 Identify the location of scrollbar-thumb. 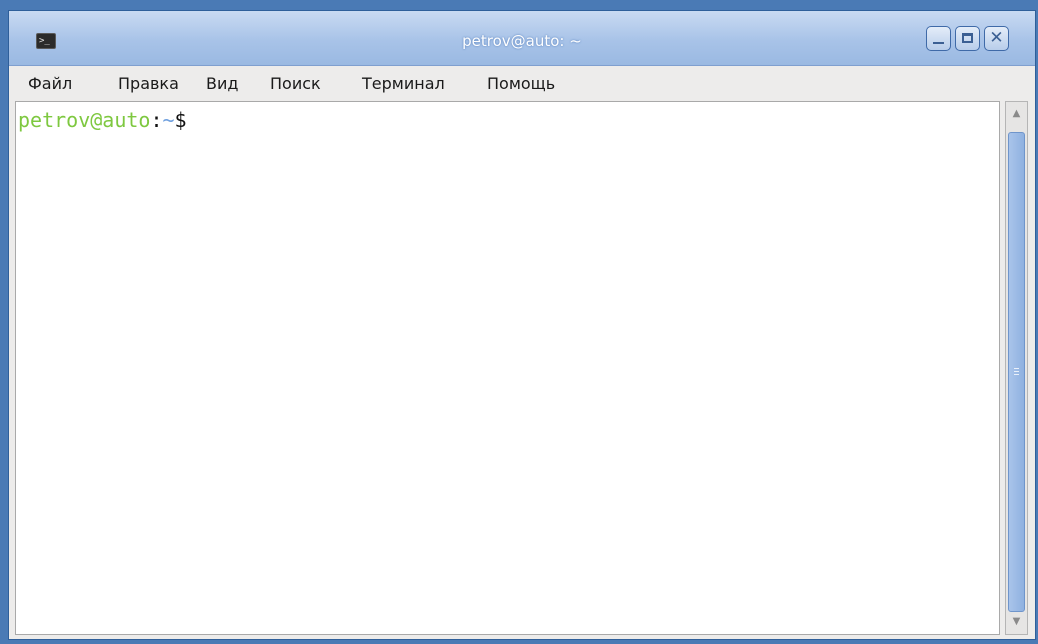
(1016, 372).